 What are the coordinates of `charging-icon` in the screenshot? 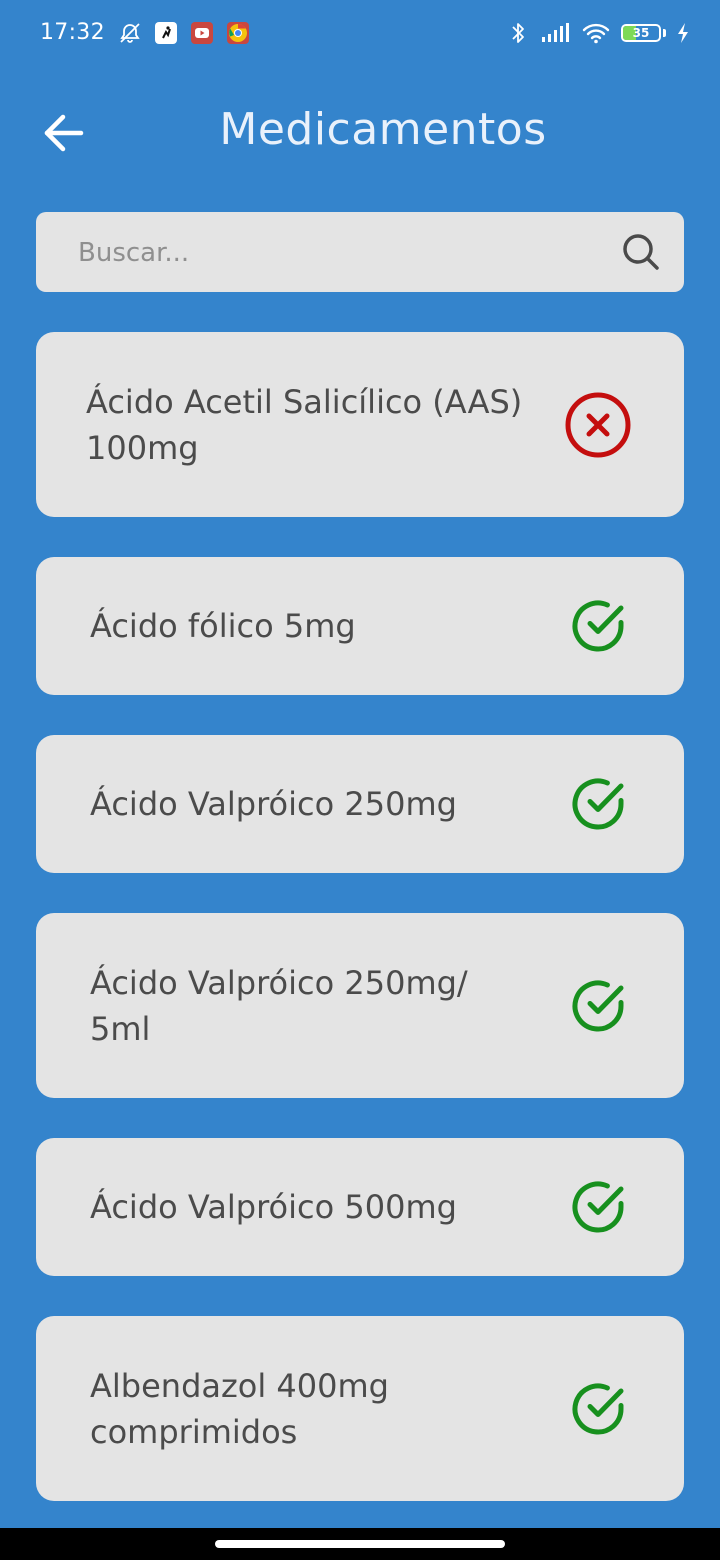 It's located at (683, 33).